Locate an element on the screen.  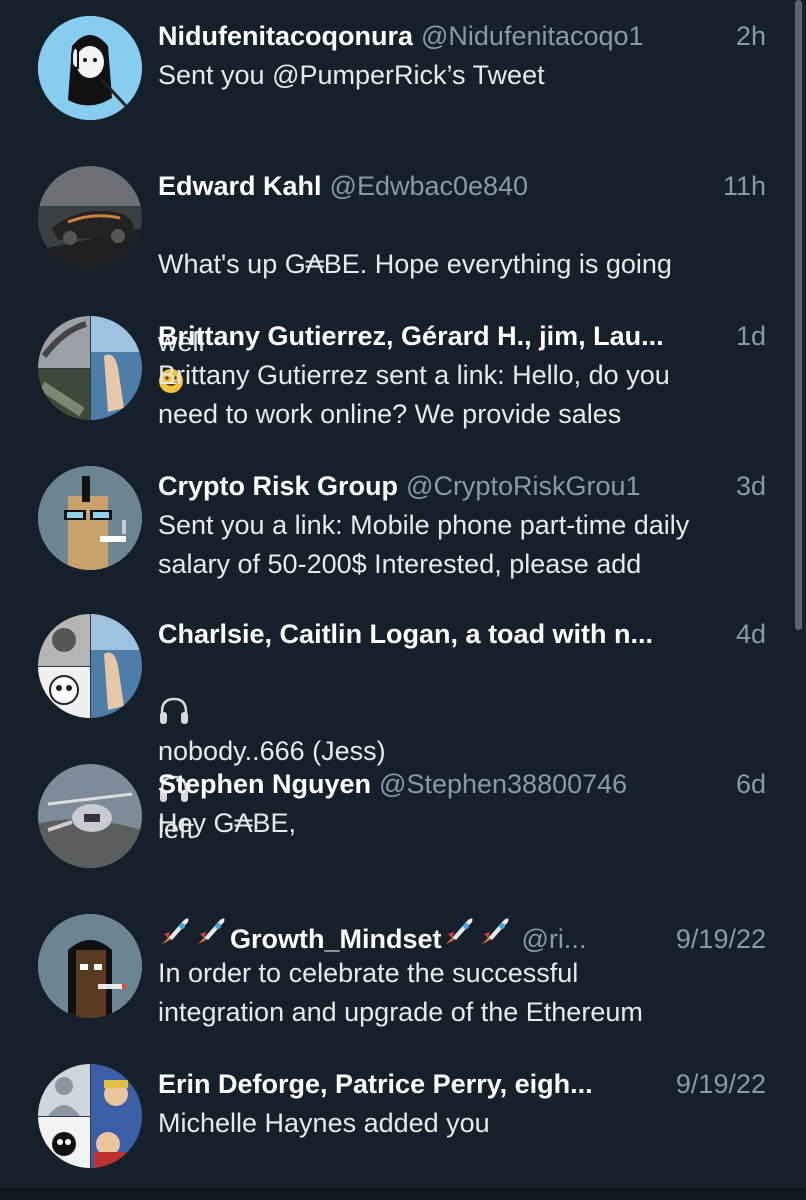
sender-name: Growth_Mindset is located at coordinates (336, 939).